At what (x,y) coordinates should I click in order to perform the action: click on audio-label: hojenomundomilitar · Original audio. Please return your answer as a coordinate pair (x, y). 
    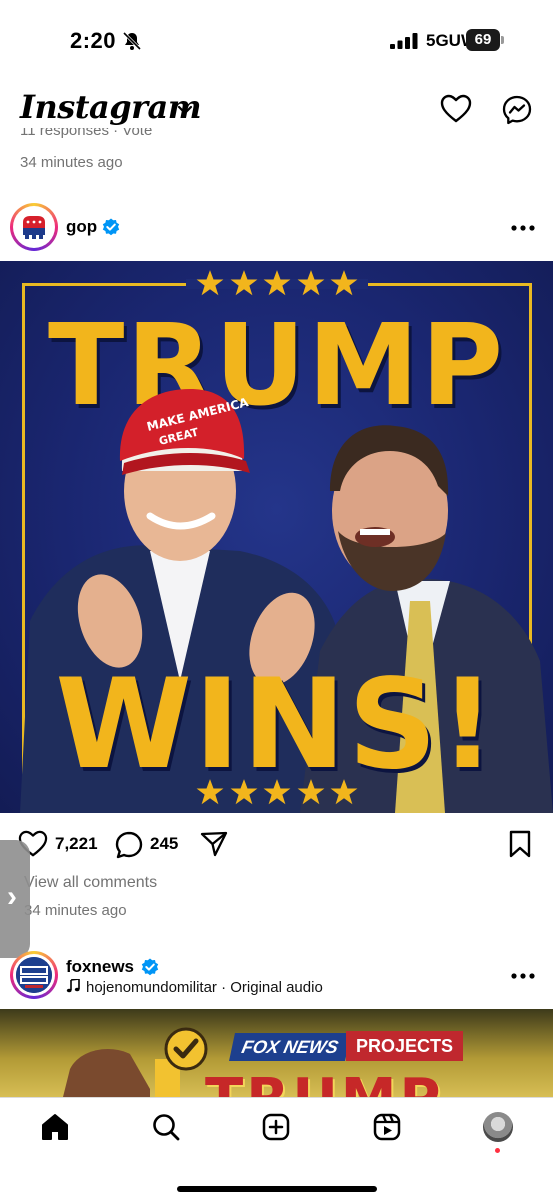
    Looking at the image, I should click on (204, 987).